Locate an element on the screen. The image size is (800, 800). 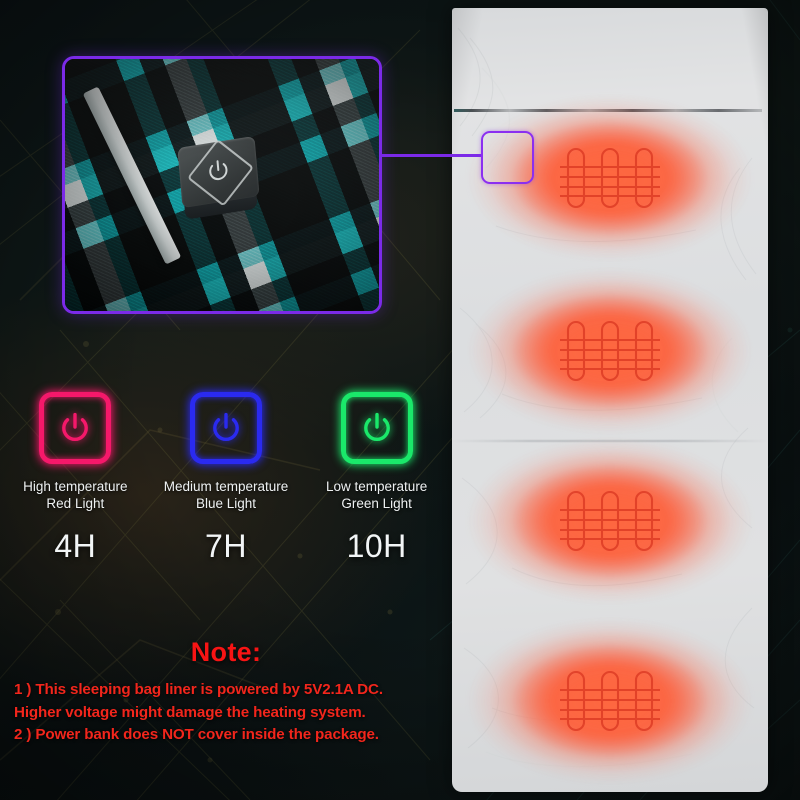
mode-high: High temperature Red Light 4H is located at coordinates (75, 477).